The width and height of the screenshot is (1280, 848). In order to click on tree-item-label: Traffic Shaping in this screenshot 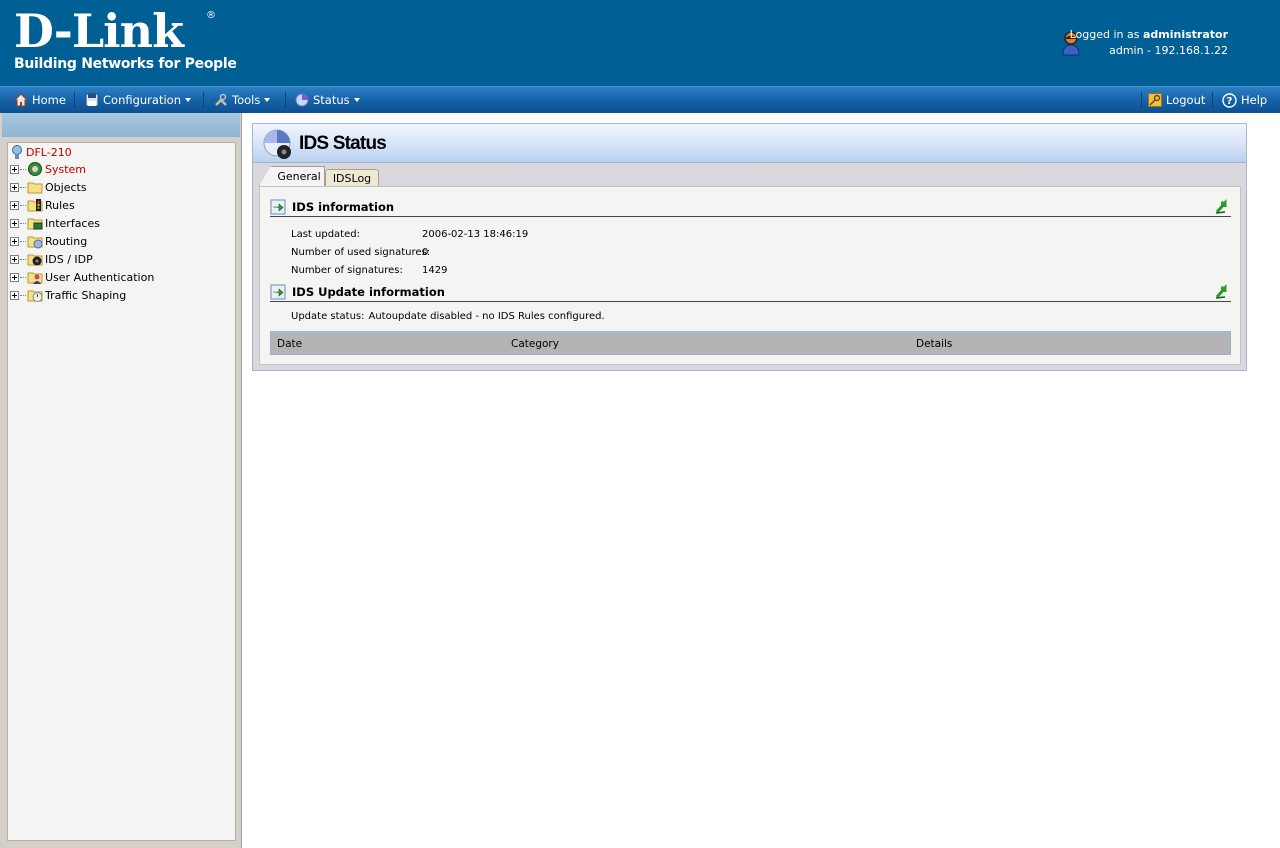, I will do `click(86, 295)`.